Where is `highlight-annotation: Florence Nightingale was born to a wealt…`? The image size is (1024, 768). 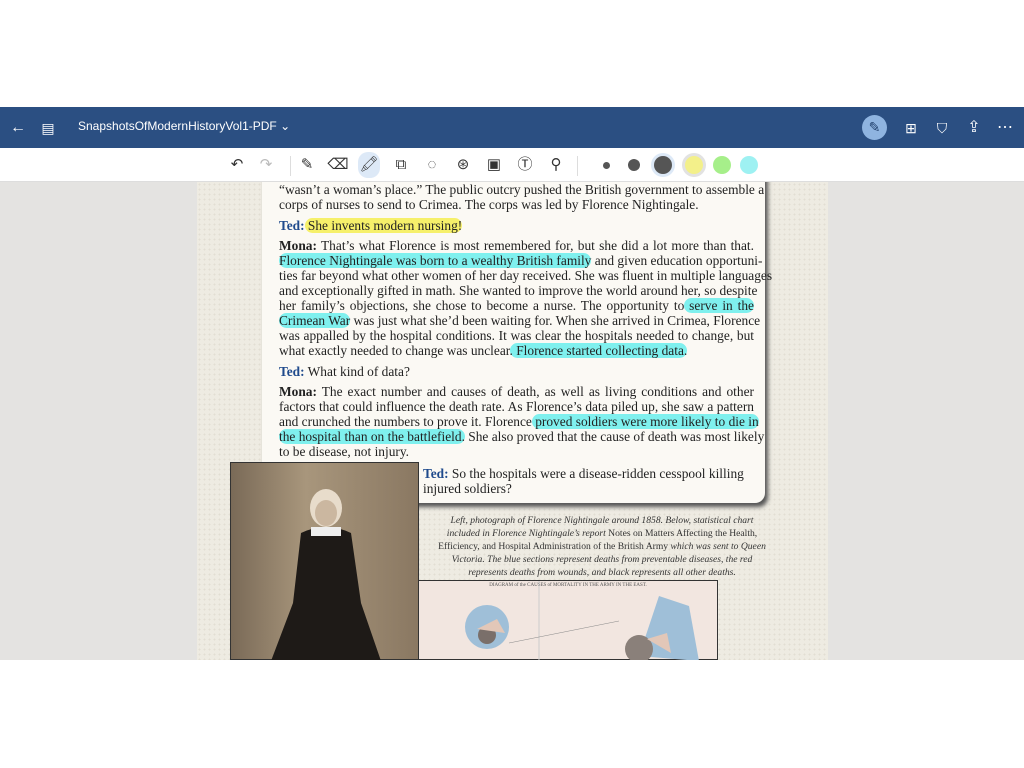
highlight-annotation: Florence Nightingale was born to a wealt… is located at coordinates (435, 260).